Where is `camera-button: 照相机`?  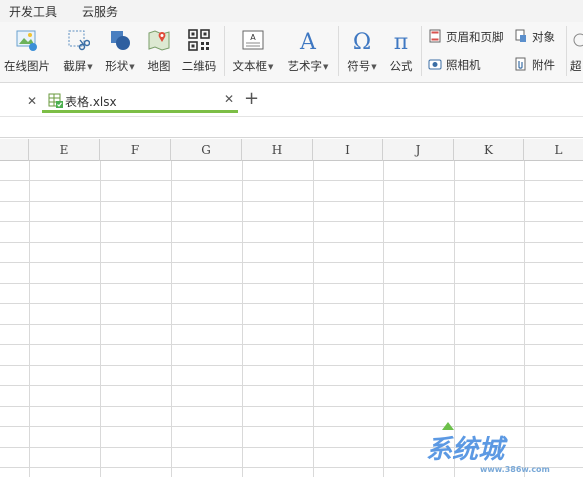
camera-button: 照相机 is located at coordinates (470, 65).